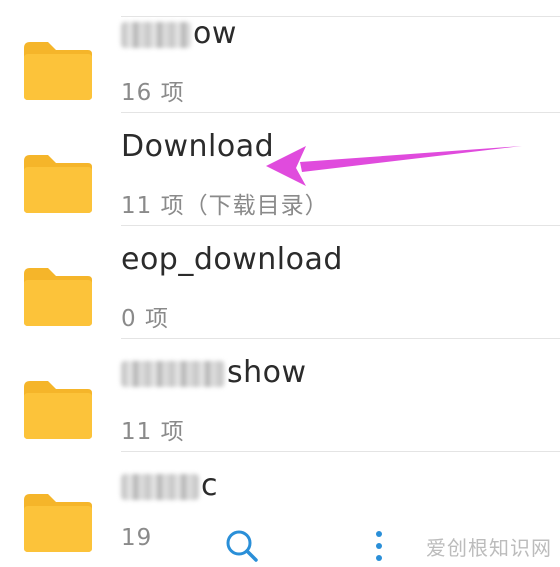 This screenshot has width=560, height=567. Describe the element at coordinates (153, 432) in the screenshot. I see `folder-item-count: 11 项` at that location.